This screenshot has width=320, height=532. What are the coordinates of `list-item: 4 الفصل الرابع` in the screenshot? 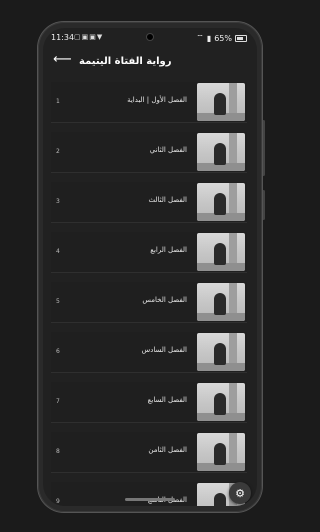 It's located at (149, 252).